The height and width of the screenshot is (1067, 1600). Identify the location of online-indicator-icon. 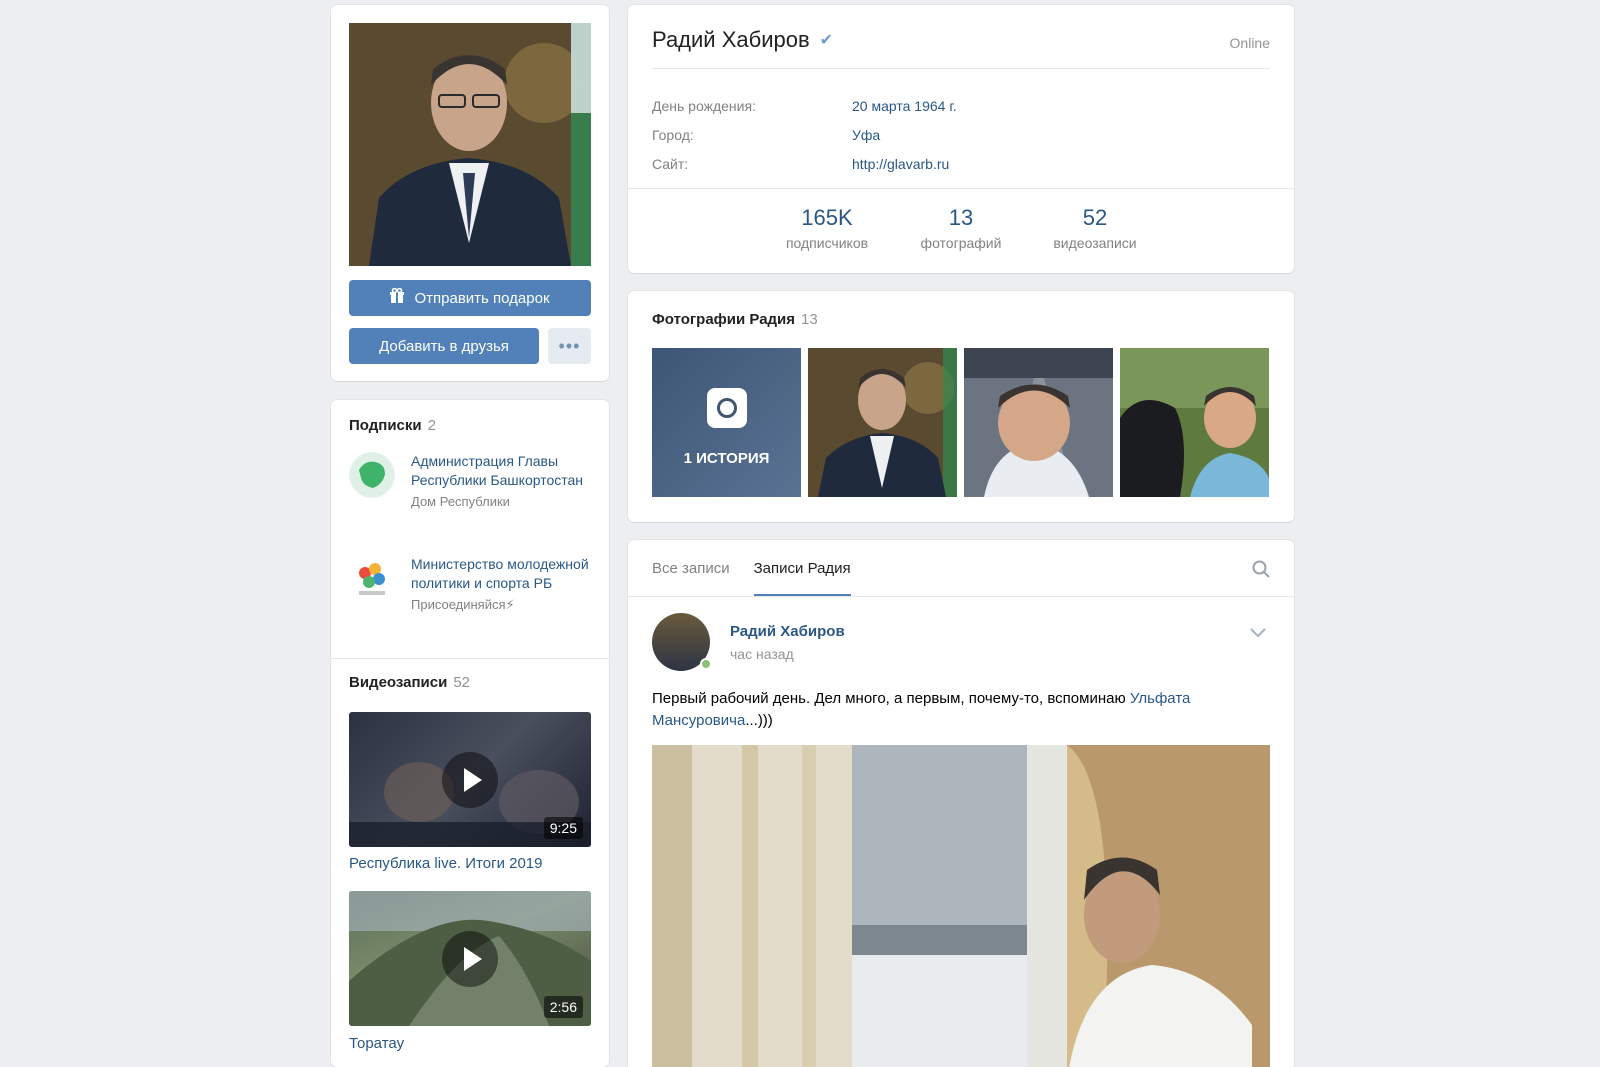
(706, 664).